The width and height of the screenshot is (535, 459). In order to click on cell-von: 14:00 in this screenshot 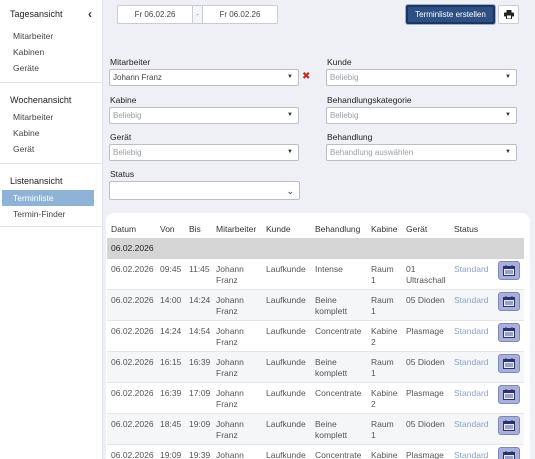, I will do `click(171, 300)`.